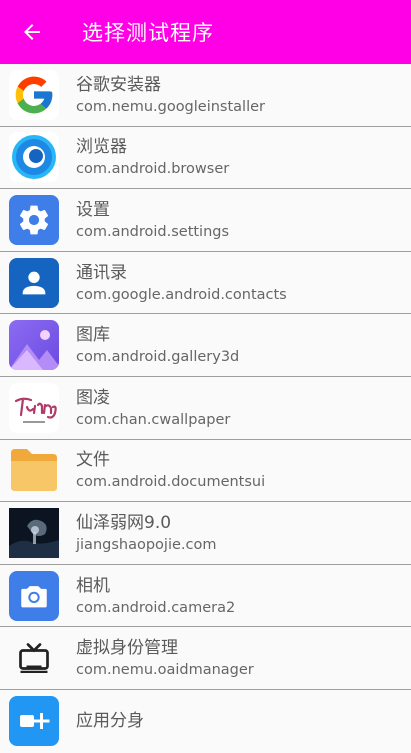  I want to click on browser-icon, so click(34, 157).